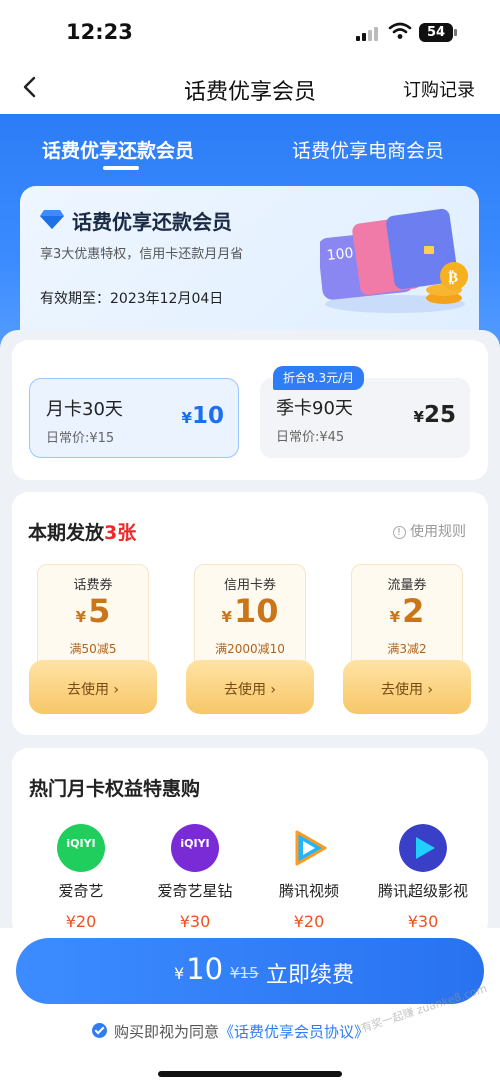 This screenshot has height=1084, width=500. What do you see at coordinates (438, 532) in the screenshot?
I see `usage-rules-label: 使用规则` at bounding box center [438, 532].